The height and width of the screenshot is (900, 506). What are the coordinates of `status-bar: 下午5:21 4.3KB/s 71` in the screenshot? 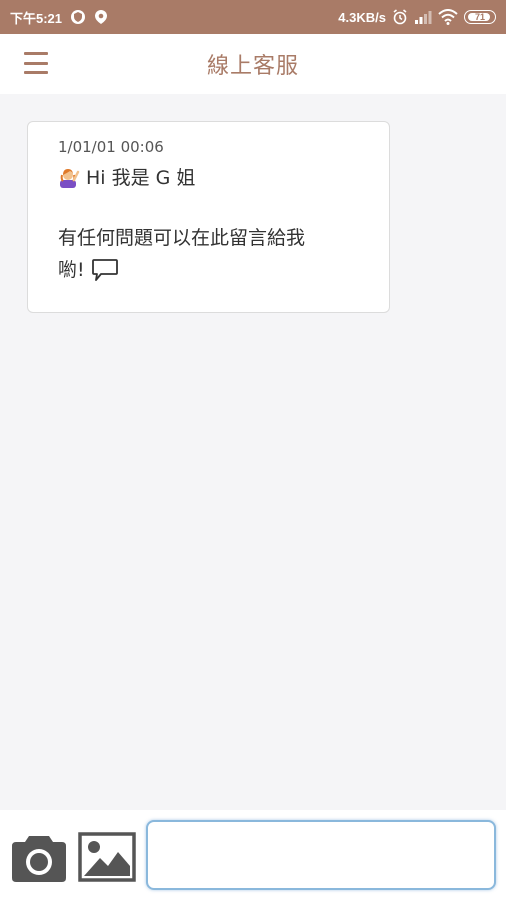 It's located at (253, 17).